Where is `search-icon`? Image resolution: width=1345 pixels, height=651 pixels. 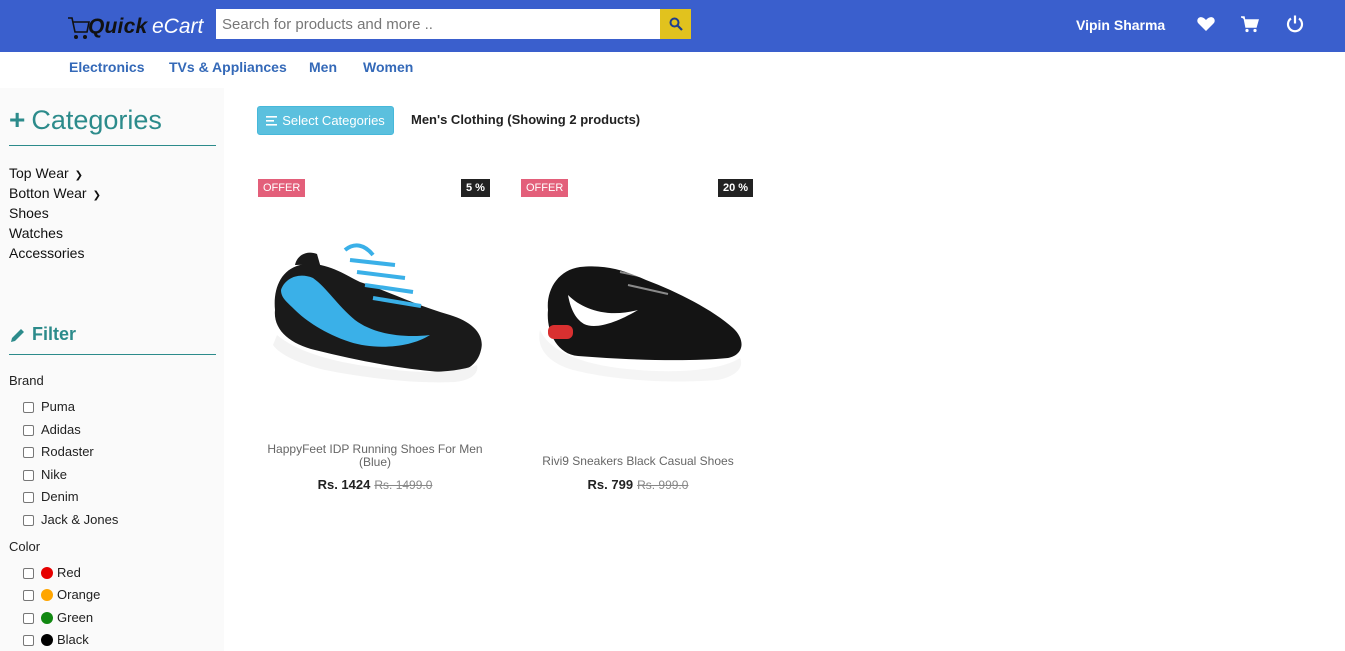 search-icon is located at coordinates (676, 24).